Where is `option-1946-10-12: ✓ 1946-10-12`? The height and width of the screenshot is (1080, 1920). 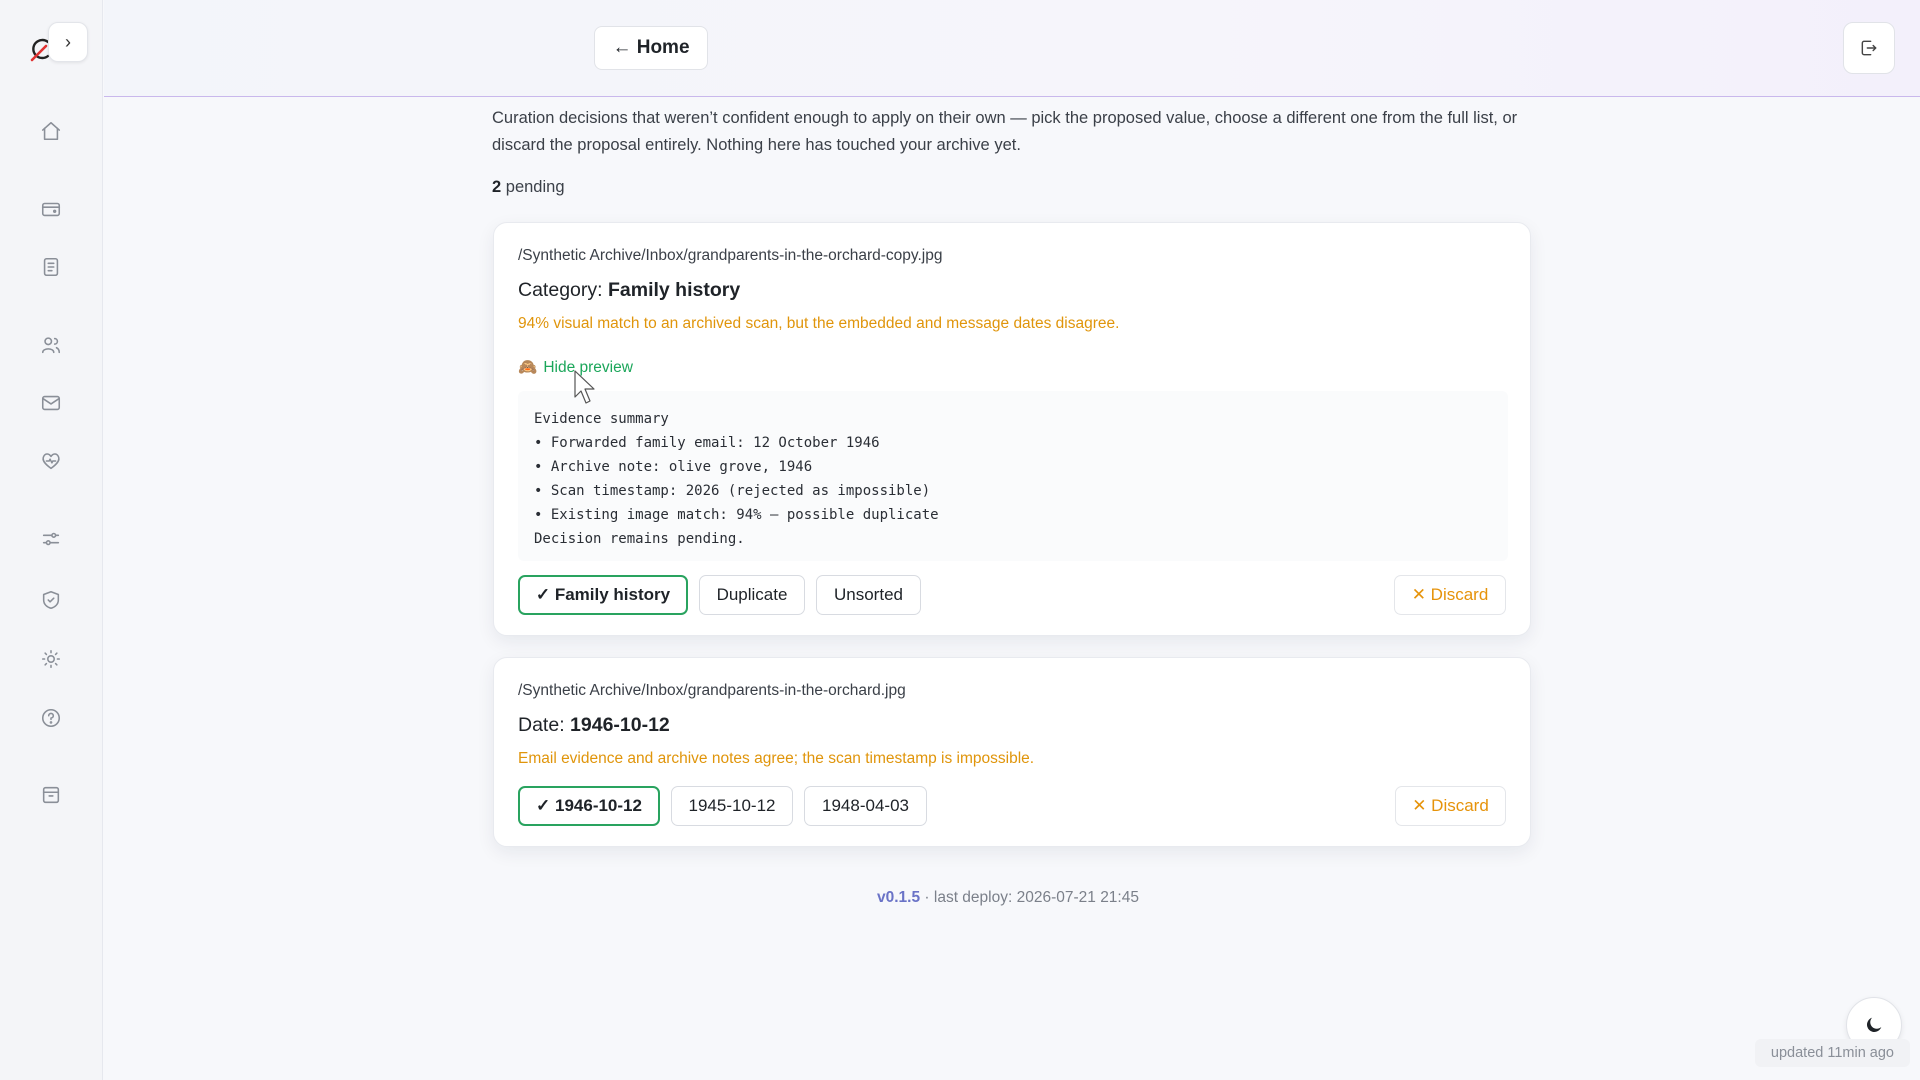 option-1946-10-12: ✓ 1946-10-12 is located at coordinates (589, 806).